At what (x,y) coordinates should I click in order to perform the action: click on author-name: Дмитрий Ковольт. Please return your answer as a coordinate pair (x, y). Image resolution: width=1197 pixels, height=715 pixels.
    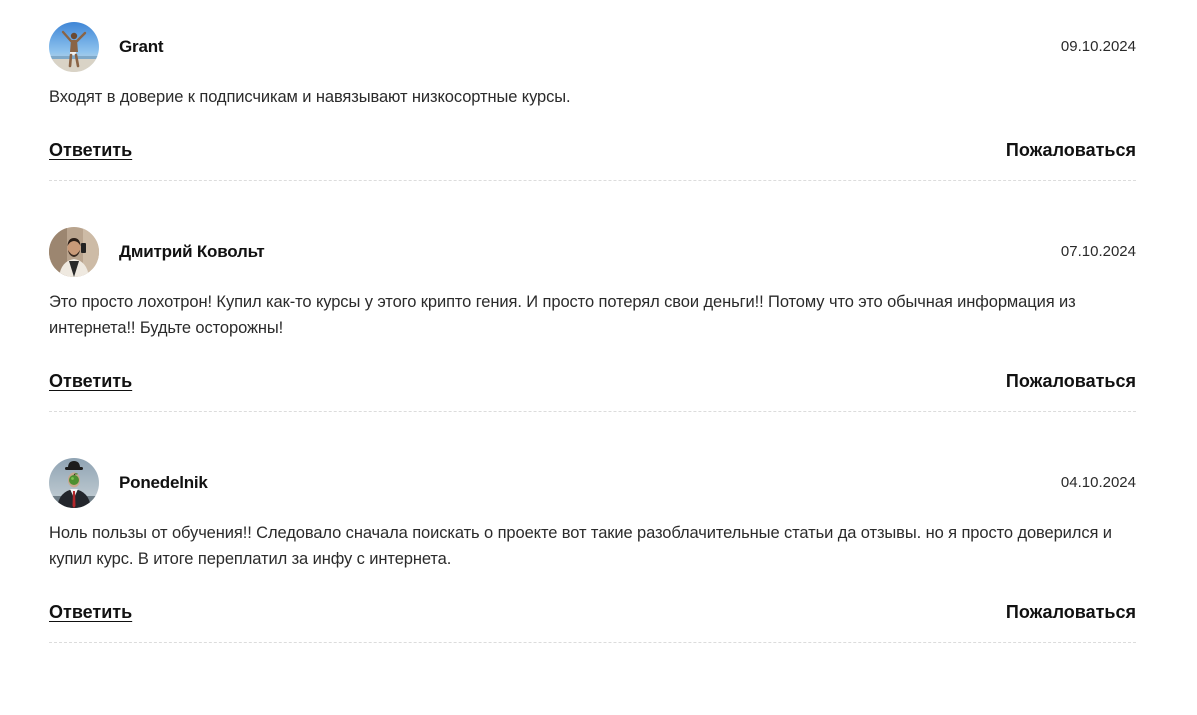
    Looking at the image, I should click on (192, 251).